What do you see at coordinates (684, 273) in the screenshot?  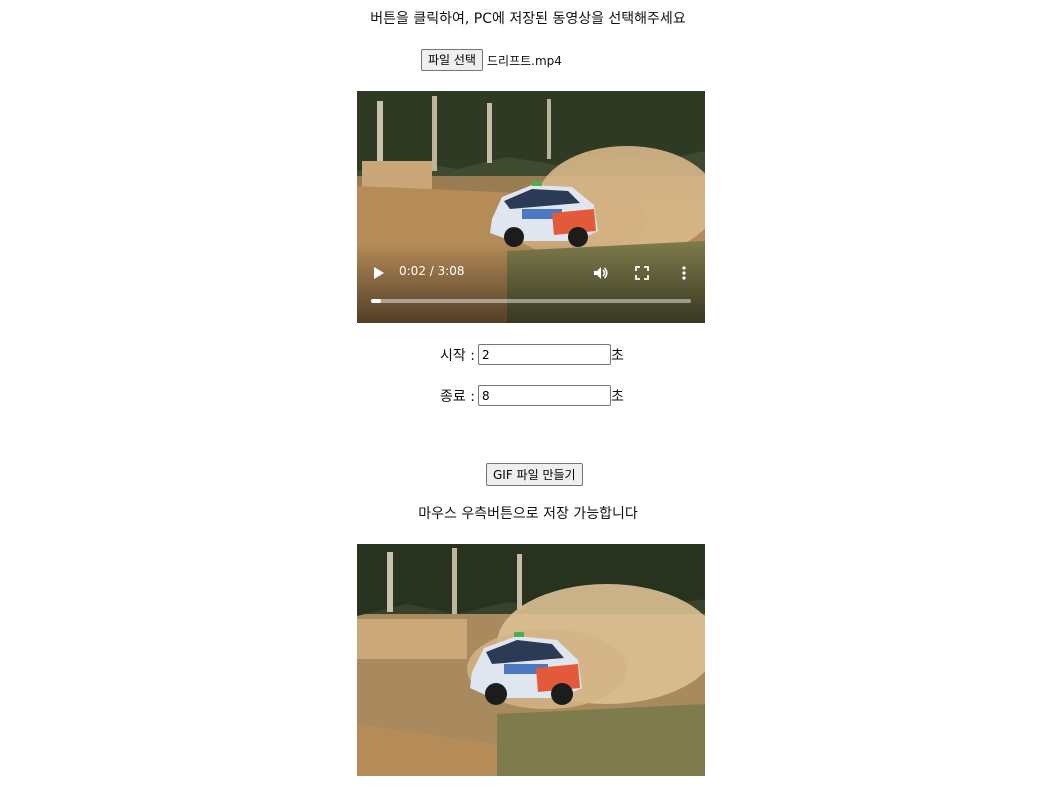 I see `more-options-icon` at bounding box center [684, 273].